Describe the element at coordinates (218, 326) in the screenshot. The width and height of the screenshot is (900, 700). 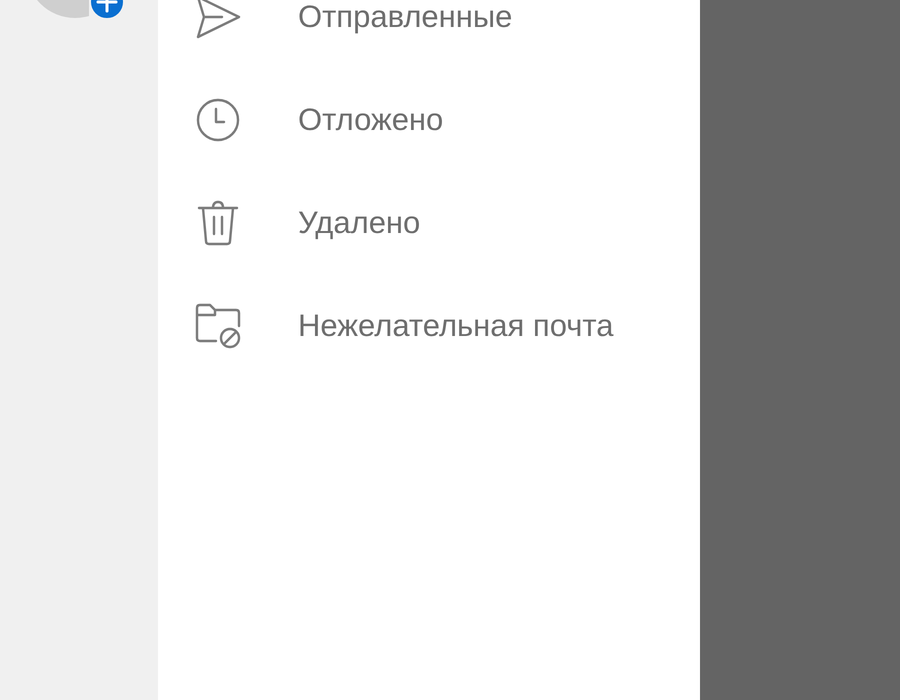
I see `folder-block-icon` at that location.